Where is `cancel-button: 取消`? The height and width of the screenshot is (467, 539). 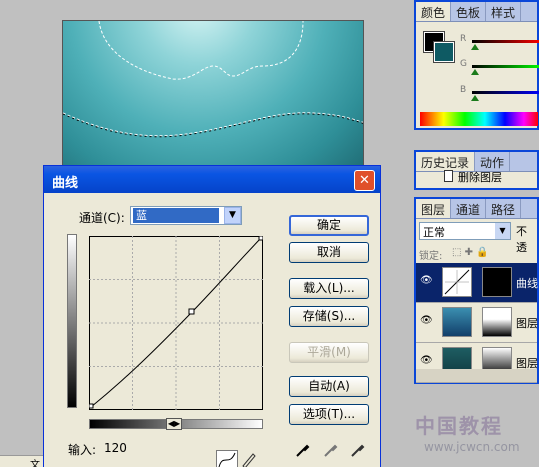
cancel-button: 取消 is located at coordinates (329, 252).